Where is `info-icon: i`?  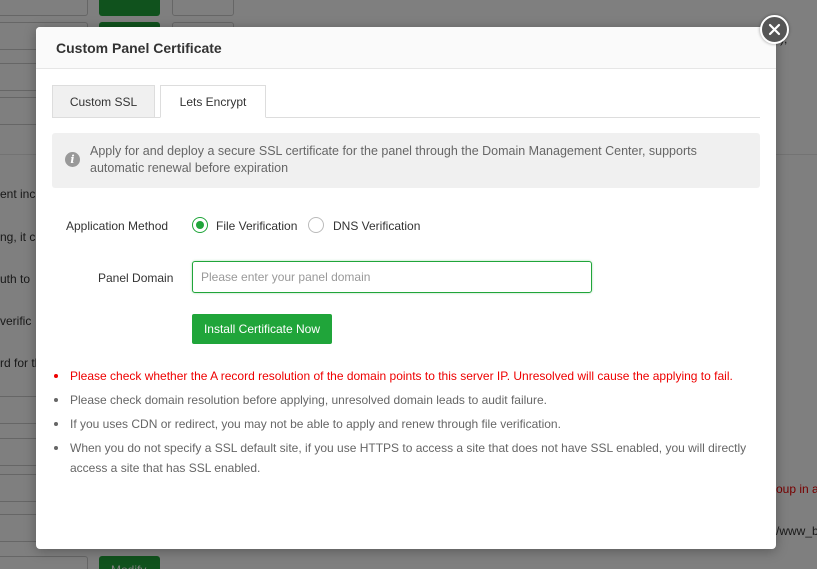 info-icon: i is located at coordinates (72, 159).